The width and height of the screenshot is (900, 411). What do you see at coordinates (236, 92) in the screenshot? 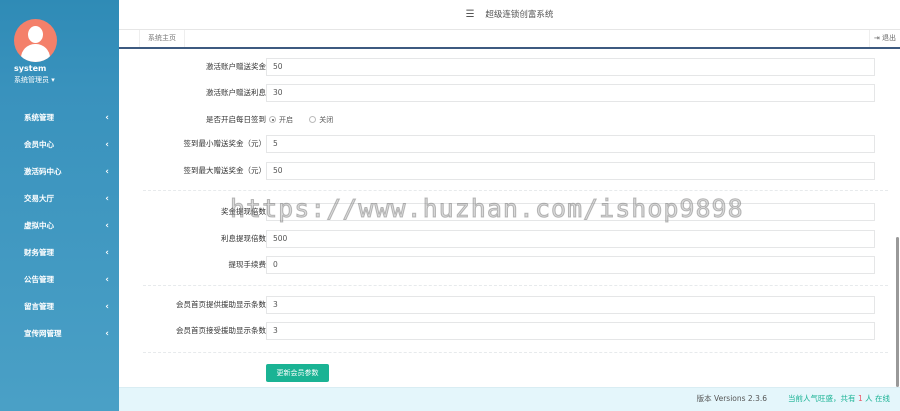
I see `field-label: 激活账户赠送利息` at bounding box center [236, 92].